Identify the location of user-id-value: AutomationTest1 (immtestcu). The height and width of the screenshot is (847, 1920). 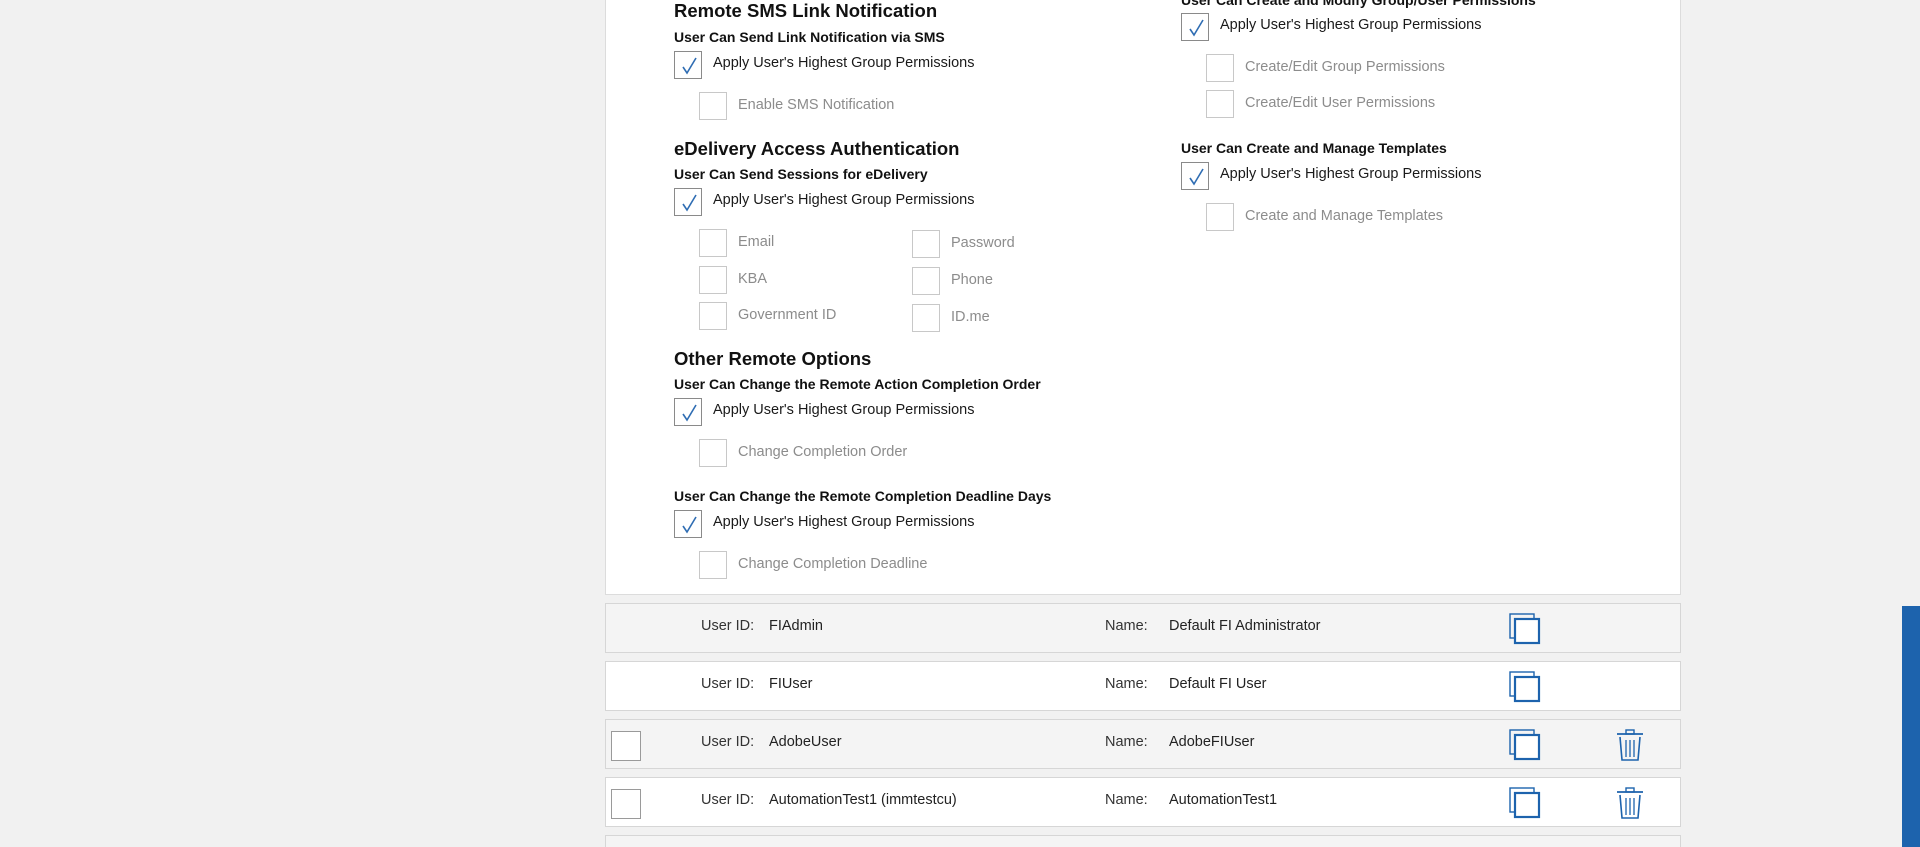
(863, 800).